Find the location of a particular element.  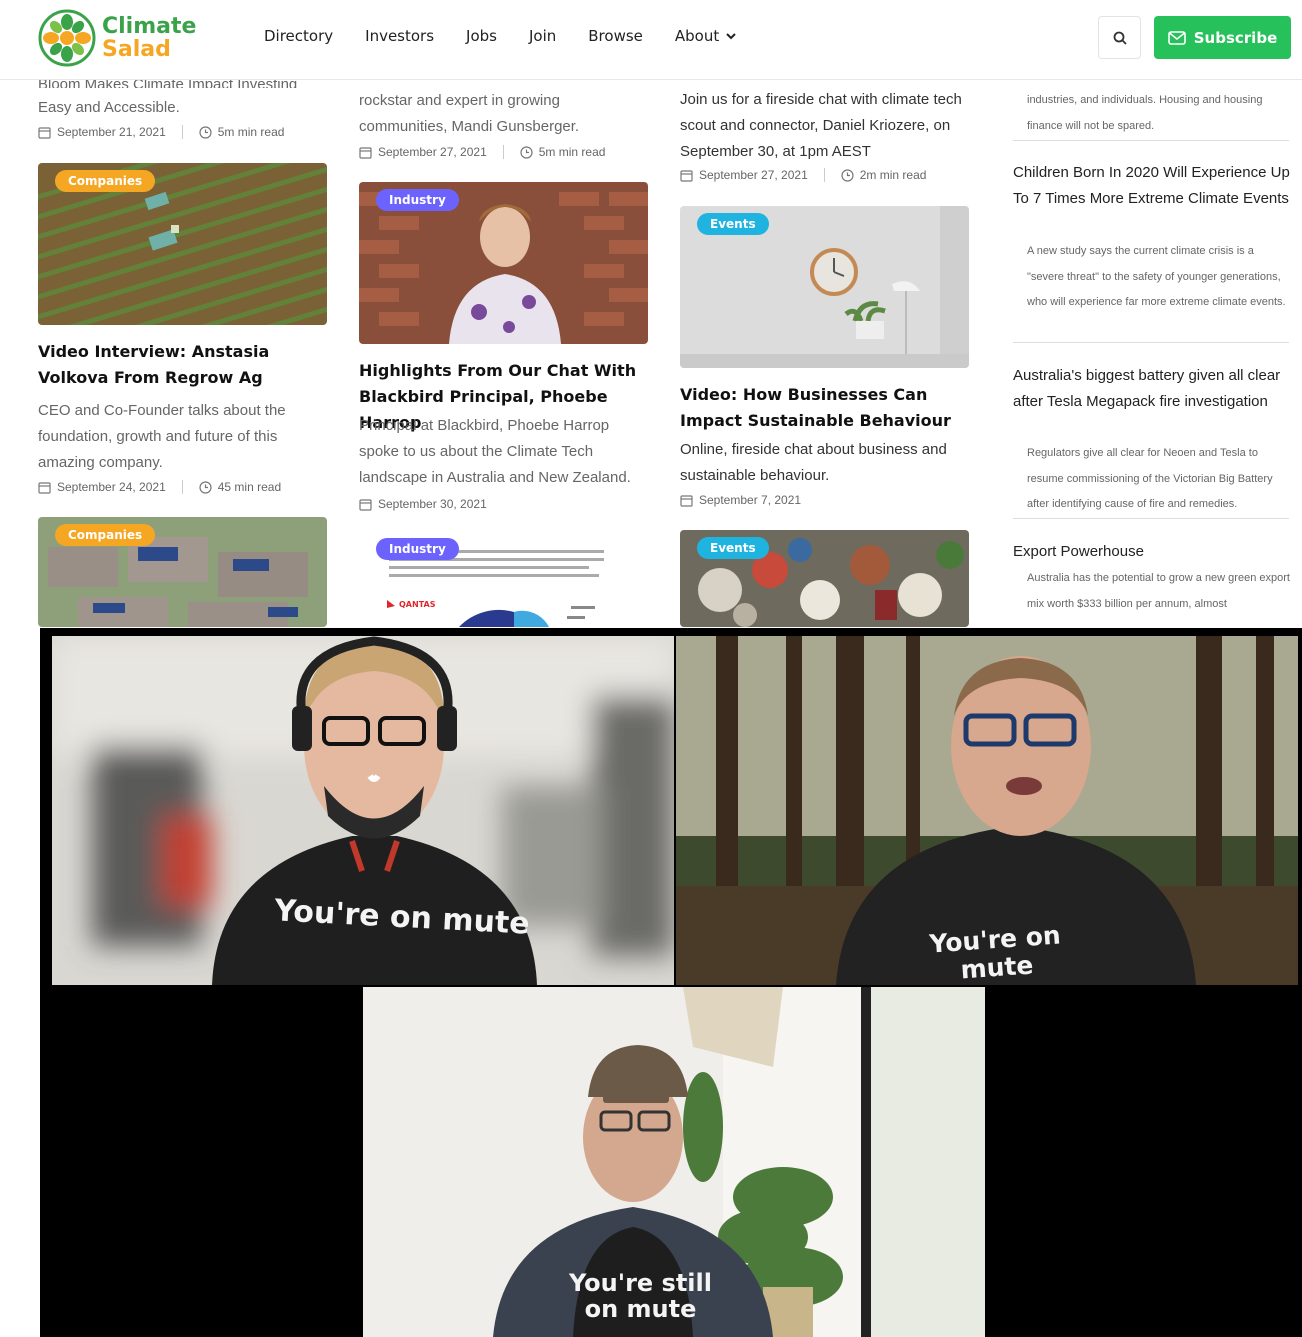

solar-houses-image: Companies is located at coordinates (182, 572).